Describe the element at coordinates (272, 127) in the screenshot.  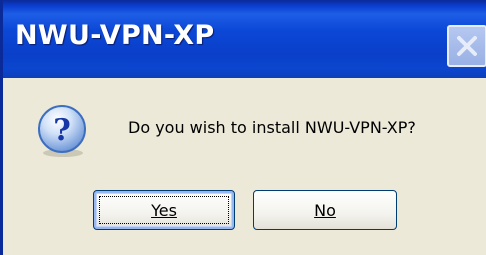
I see `dialog-message: Do you wish to install NWU-VPN-XP?` at that location.